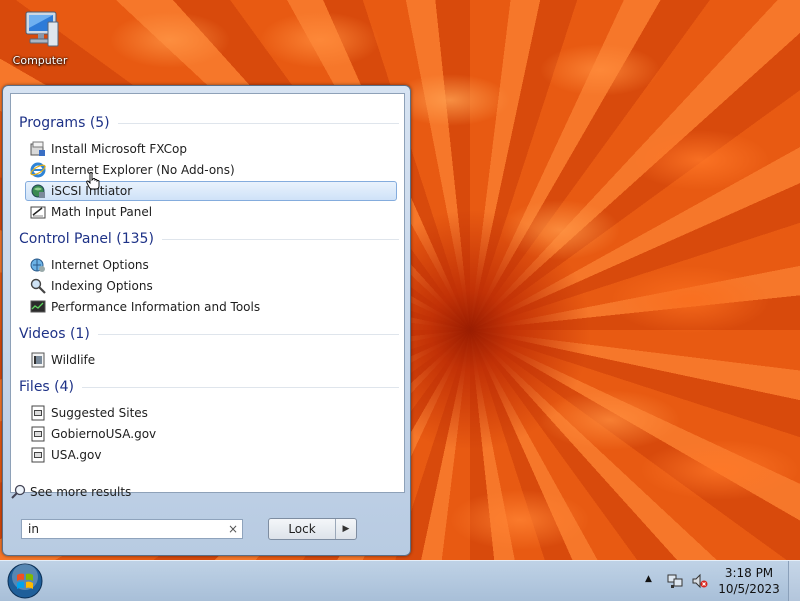 The width and height of the screenshot is (800, 601). Describe the element at coordinates (233, 529) in the screenshot. I see `clear-search-icon: ×` at that location.